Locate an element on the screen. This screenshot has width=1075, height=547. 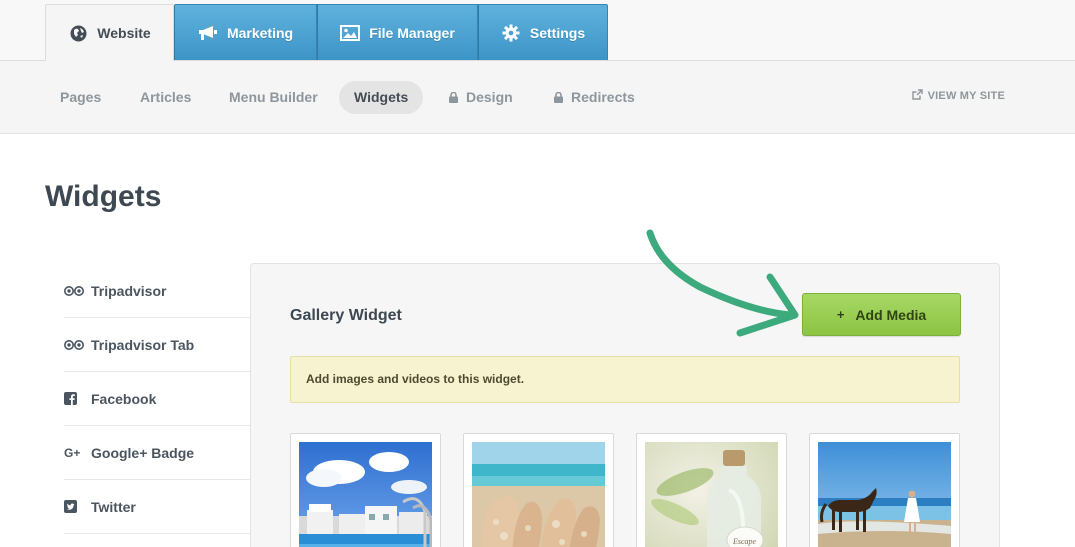
gallery-thumbnails: Escape is located at coordinates (640, 490).